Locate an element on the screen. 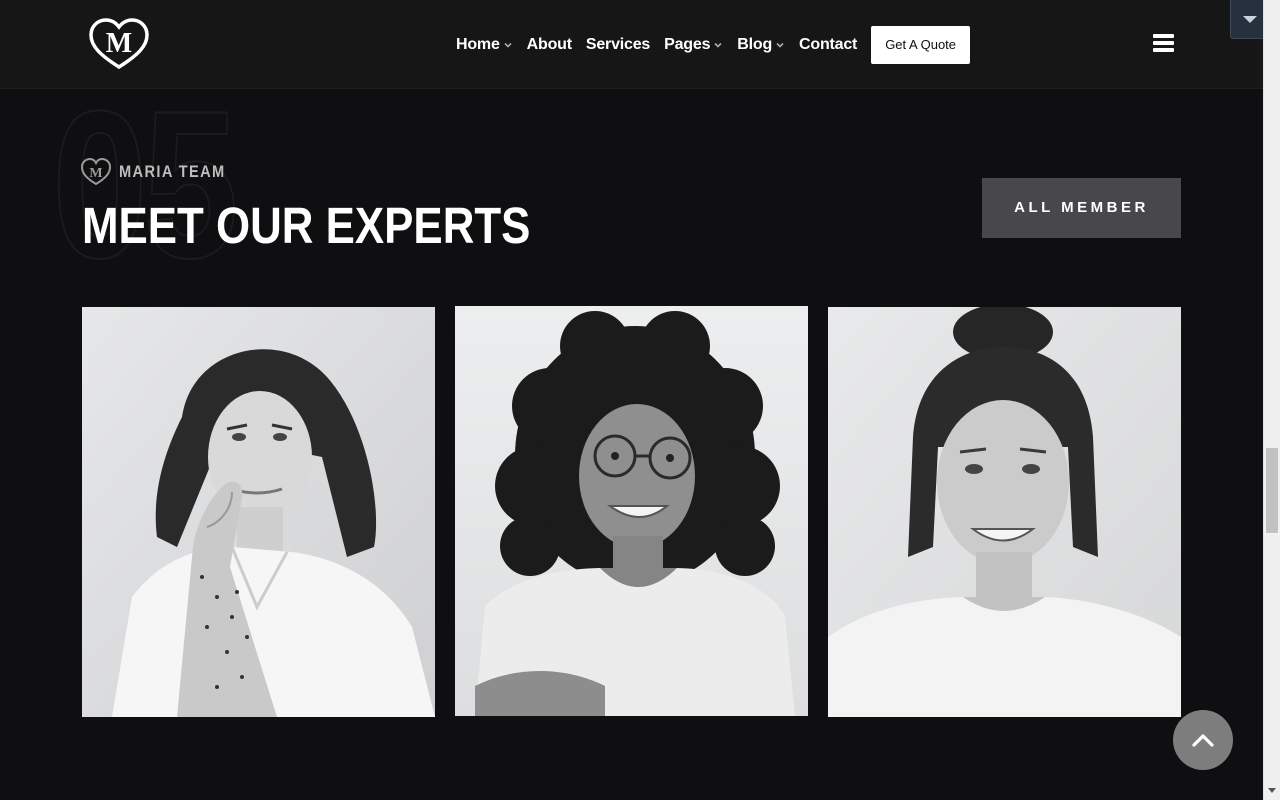  nav-item-services: Services is located at coordinates (618, 45).